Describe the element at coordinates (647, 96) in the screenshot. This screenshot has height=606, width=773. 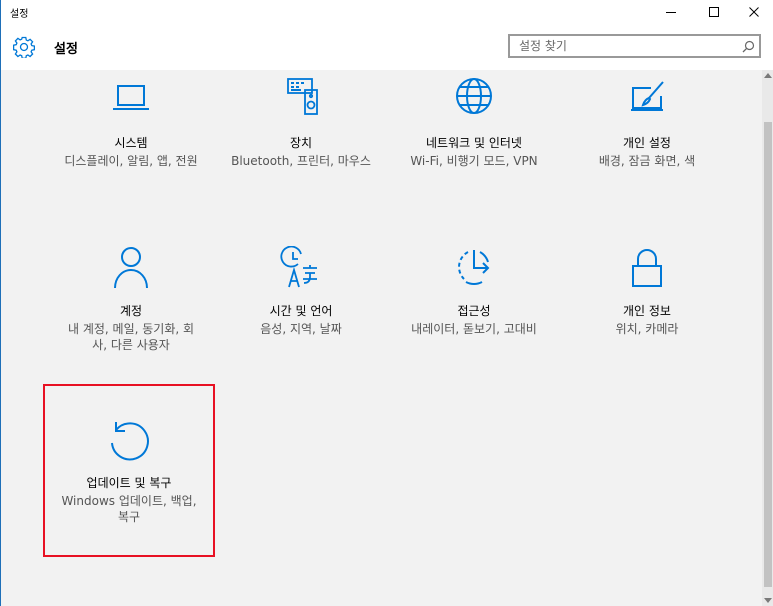
I see `personalization-icon` at that location.